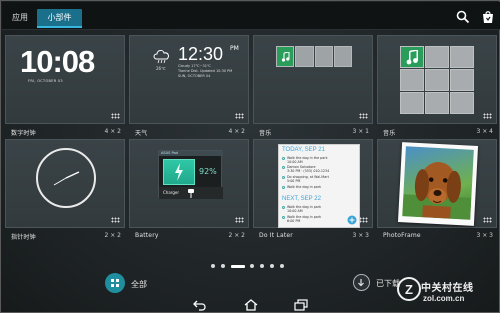 This screenshot has height=313, width=500. I want to click on widget-preview: ASUS Pad 92% Charger, so click(189, 183).